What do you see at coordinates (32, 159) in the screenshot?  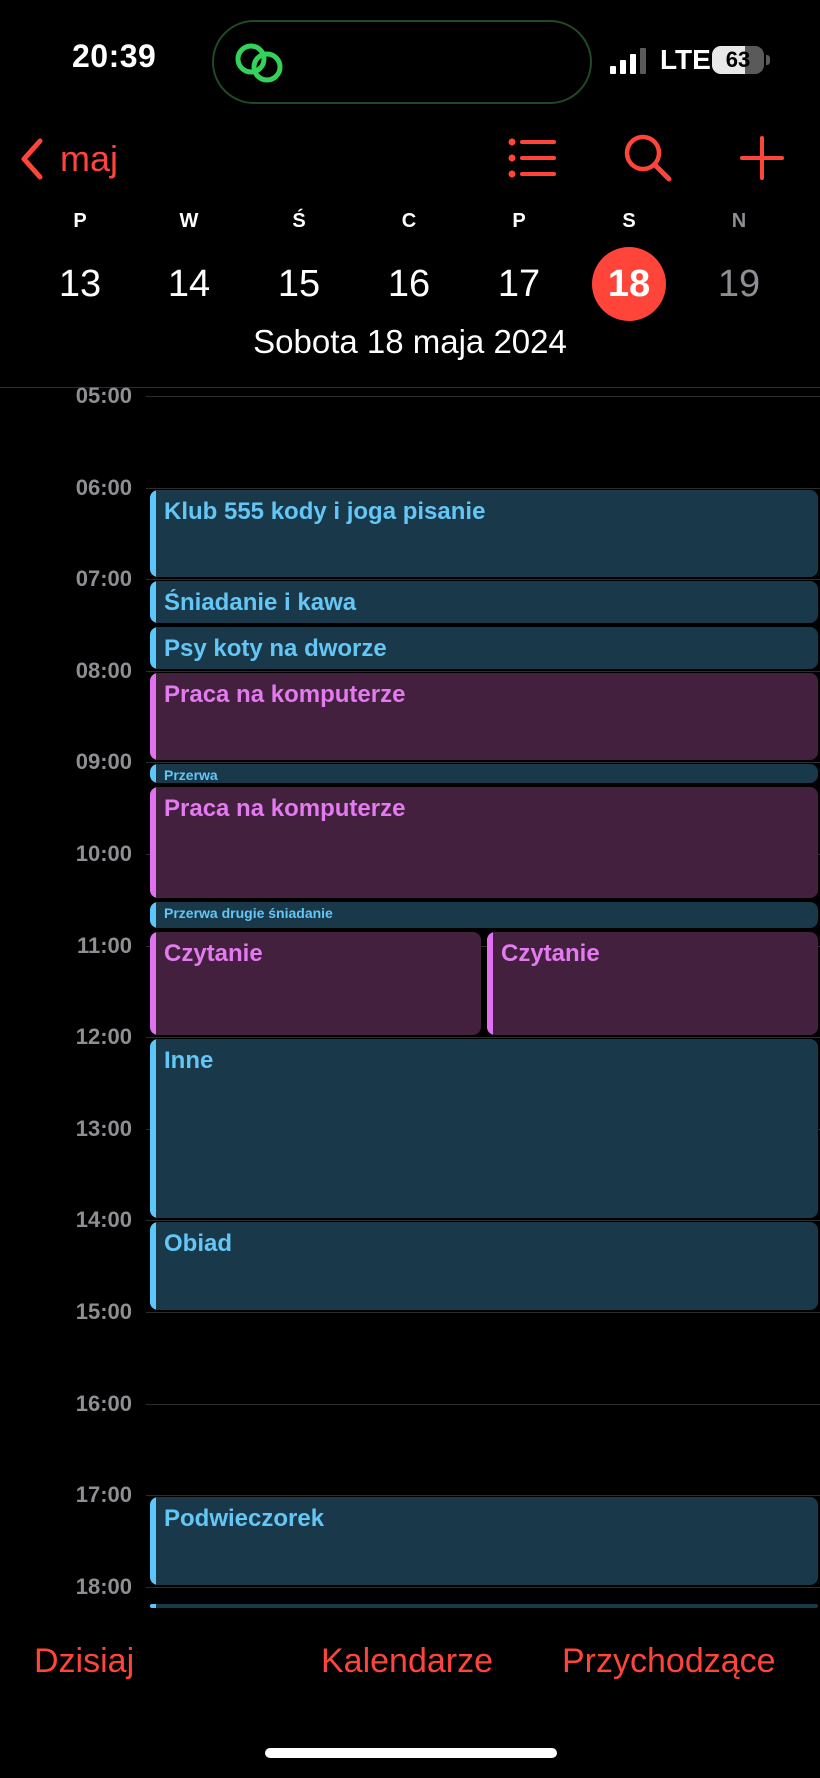 I see `chevron-left-icon` at bounding box center [32, 159].